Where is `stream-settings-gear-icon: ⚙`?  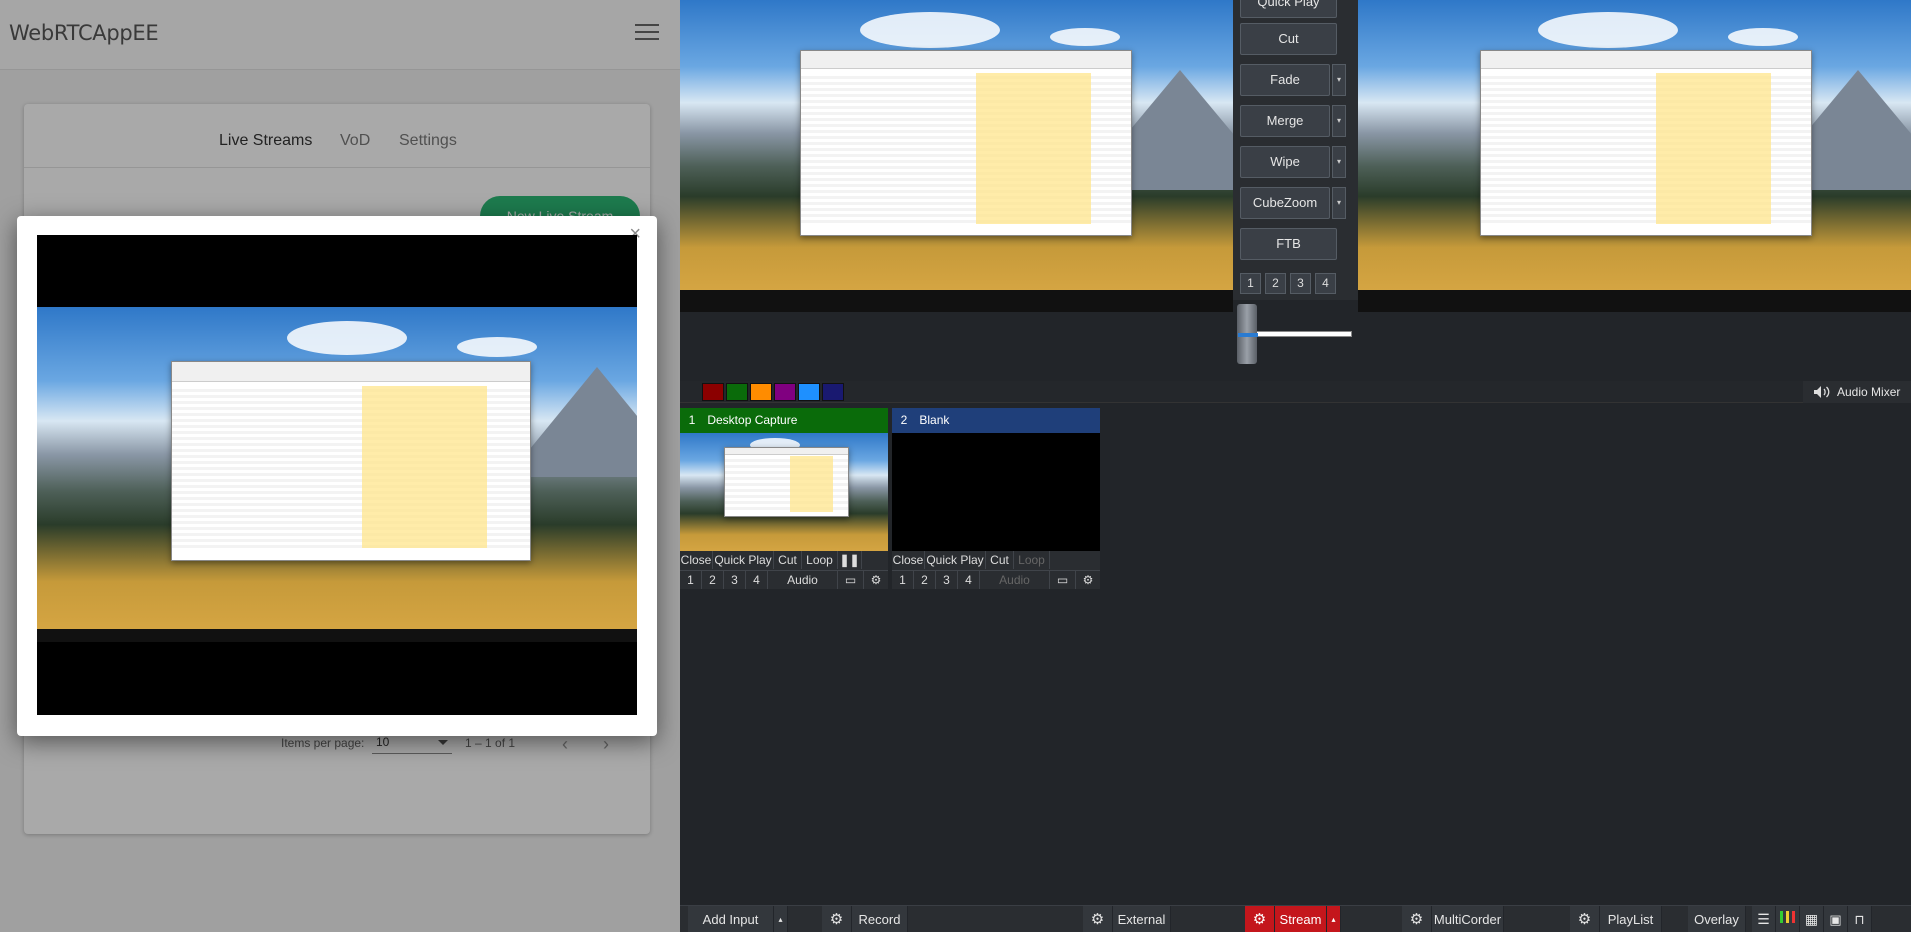
stream-settings-gear-icon: ⚙ is located at coordinates (1260, 919).